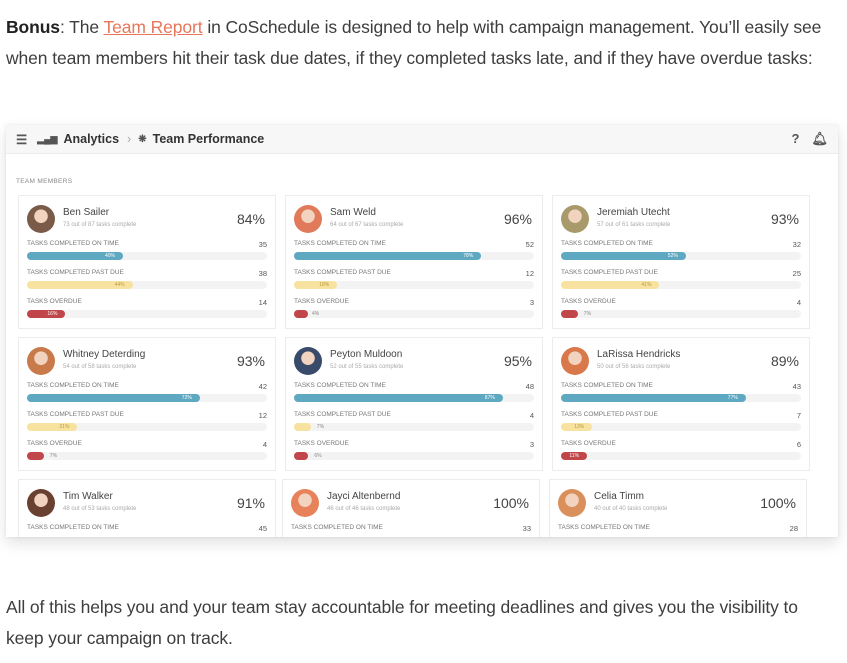 The image size is (847, 663). What do you see at coordinates (262, 302) in the screenshot?
I see `metric-count: 14` at bounding box center [262, 302].